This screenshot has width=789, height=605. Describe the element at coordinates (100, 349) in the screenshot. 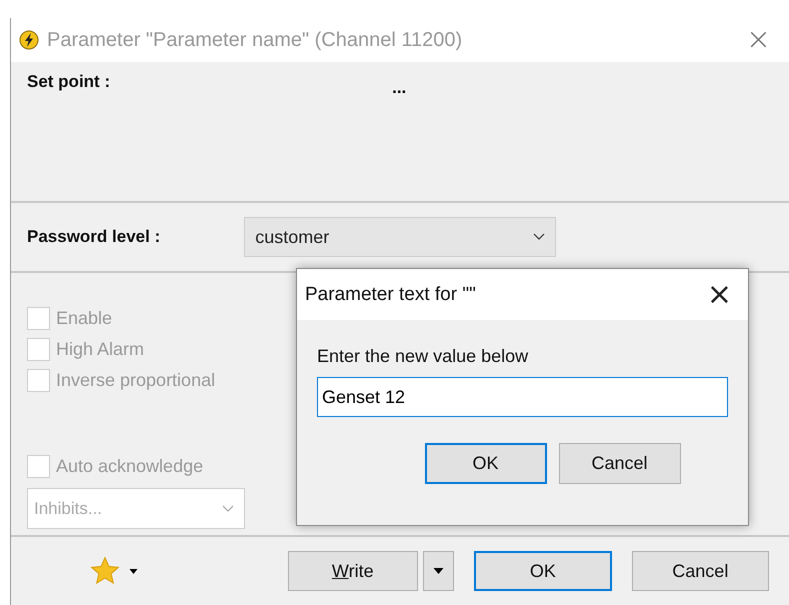

I see `checkbox-label: High Alarm` at that location.